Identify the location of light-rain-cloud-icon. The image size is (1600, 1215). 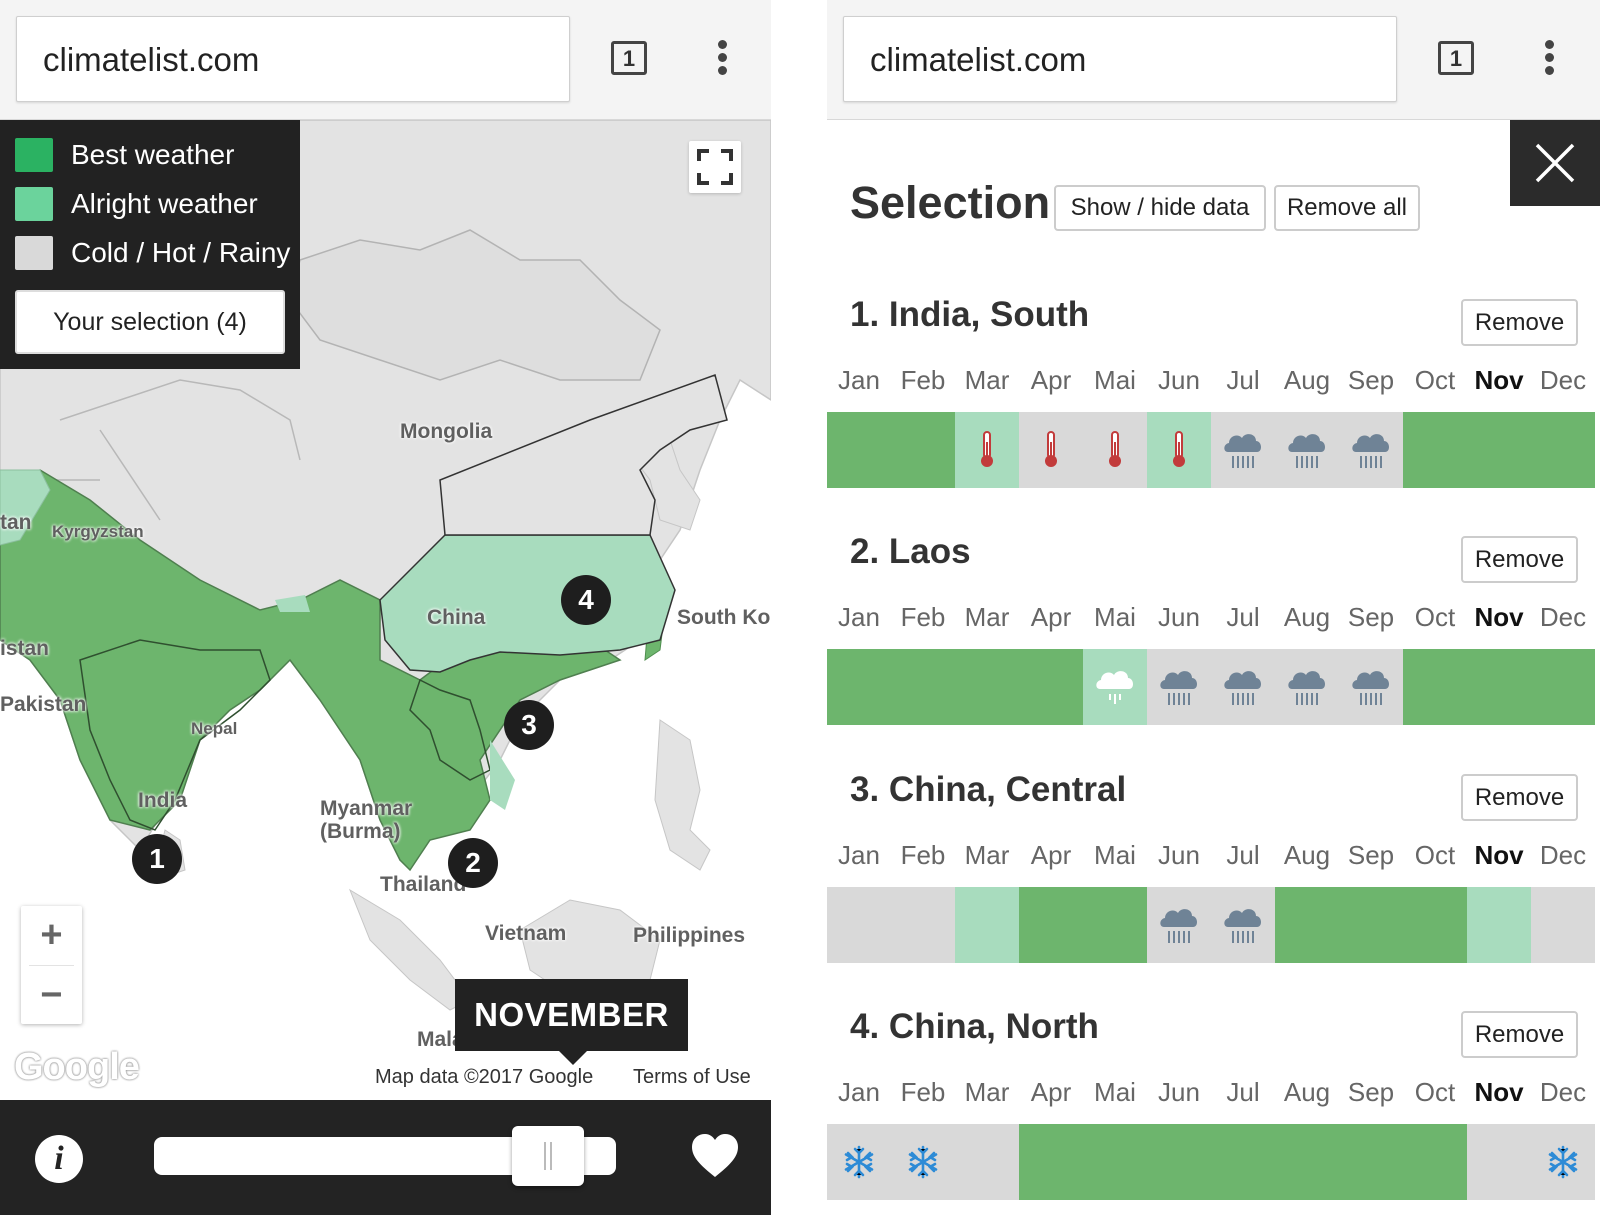
(1115, 687).